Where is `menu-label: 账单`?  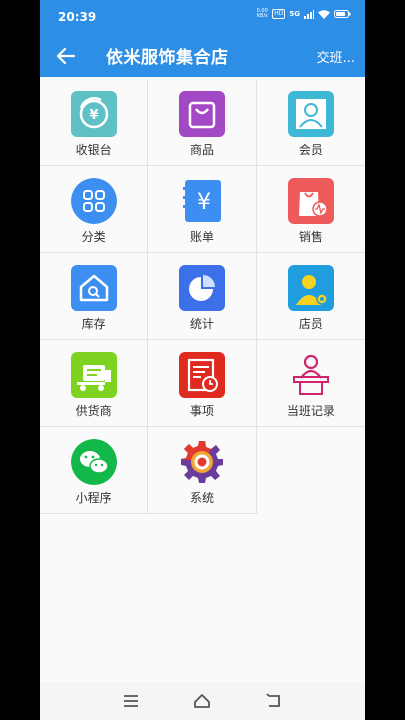 menu-label: 账单 is located at coordinates (201, 237).